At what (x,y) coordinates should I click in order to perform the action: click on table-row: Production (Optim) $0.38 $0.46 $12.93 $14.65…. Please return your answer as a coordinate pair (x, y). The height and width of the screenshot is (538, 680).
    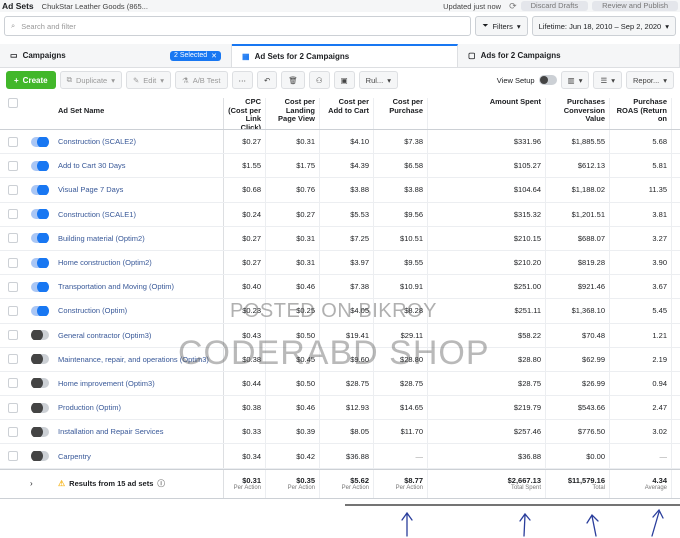
    Looking at the image, I should click on (340, 408).